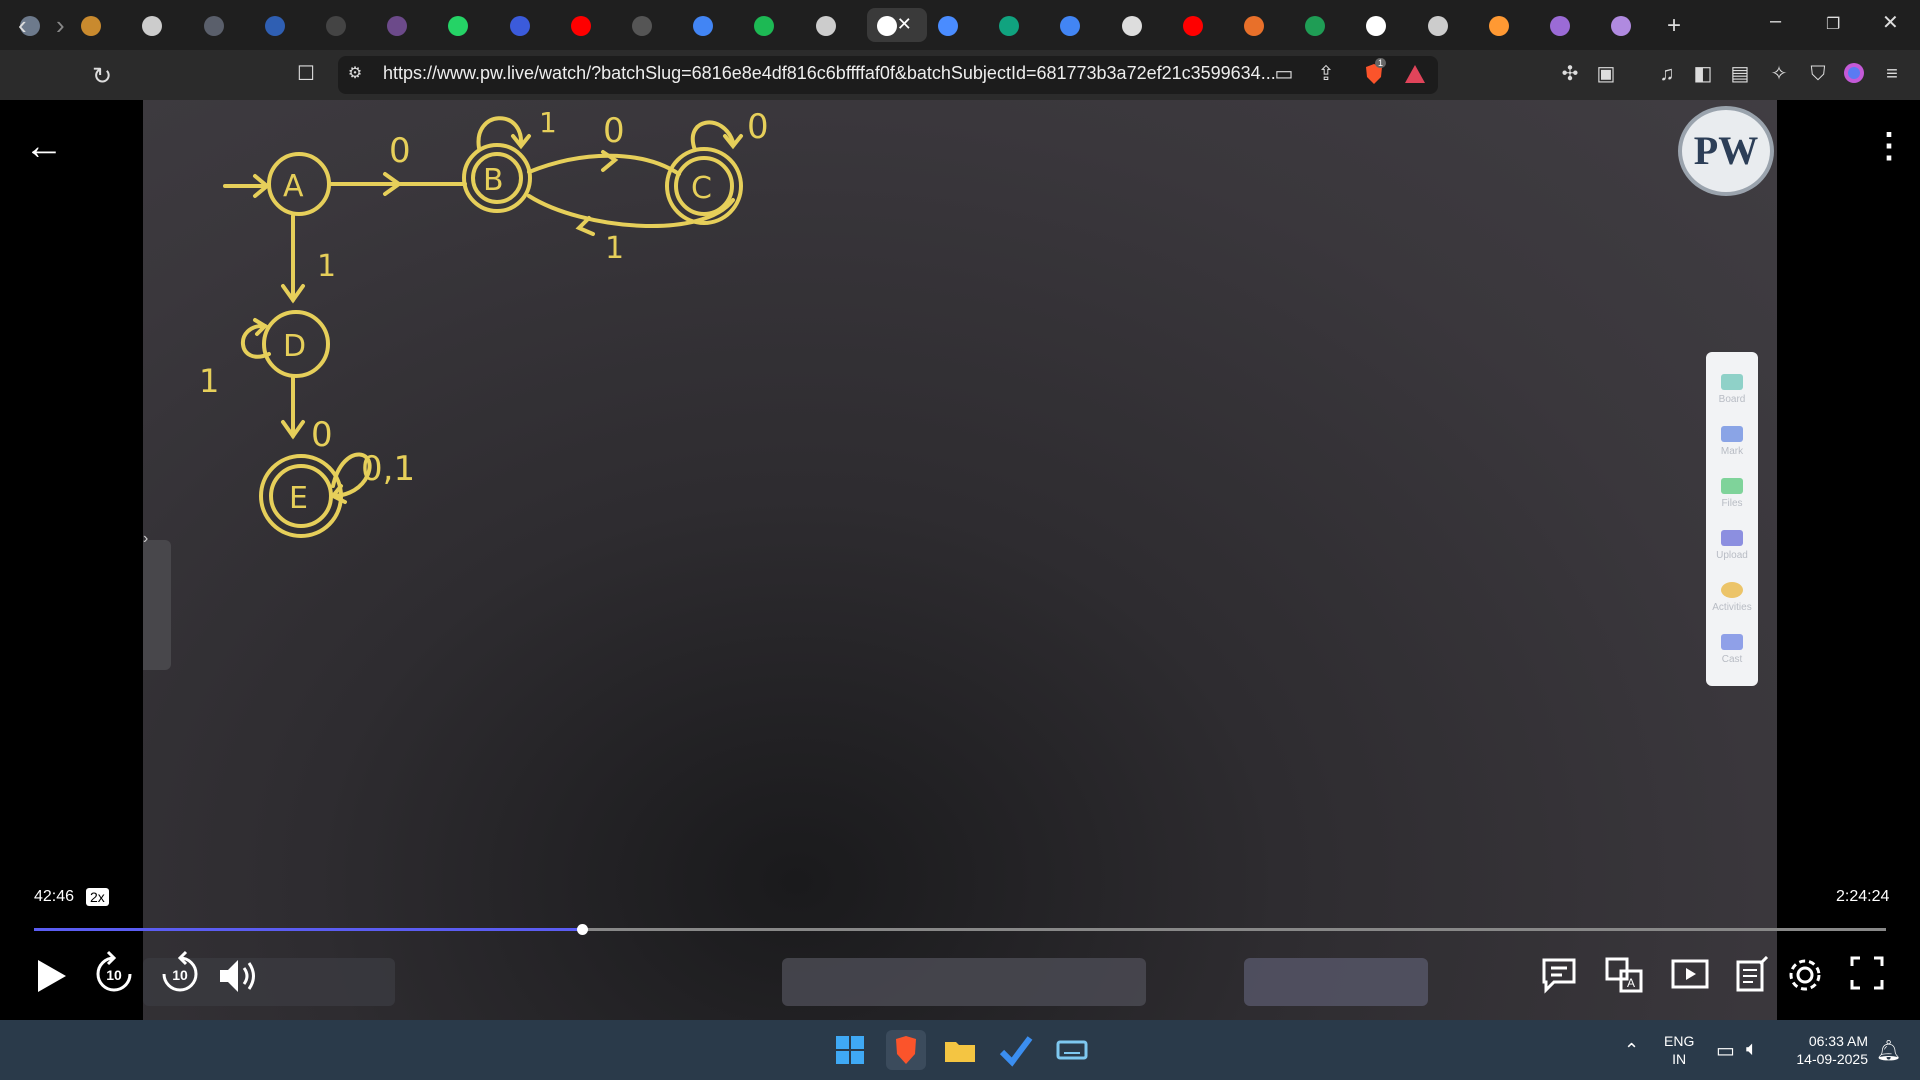 Image resolution: width=1920 pixels, height=1080 pixels. I want to click on browser-tab: ✕, so click(896, 25).